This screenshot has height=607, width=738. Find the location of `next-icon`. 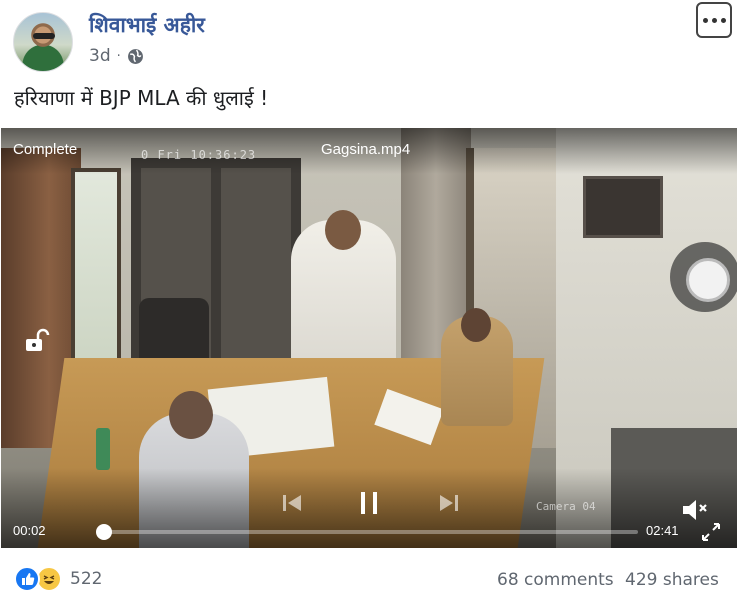

next-icon is located at coordinates (449, 503).